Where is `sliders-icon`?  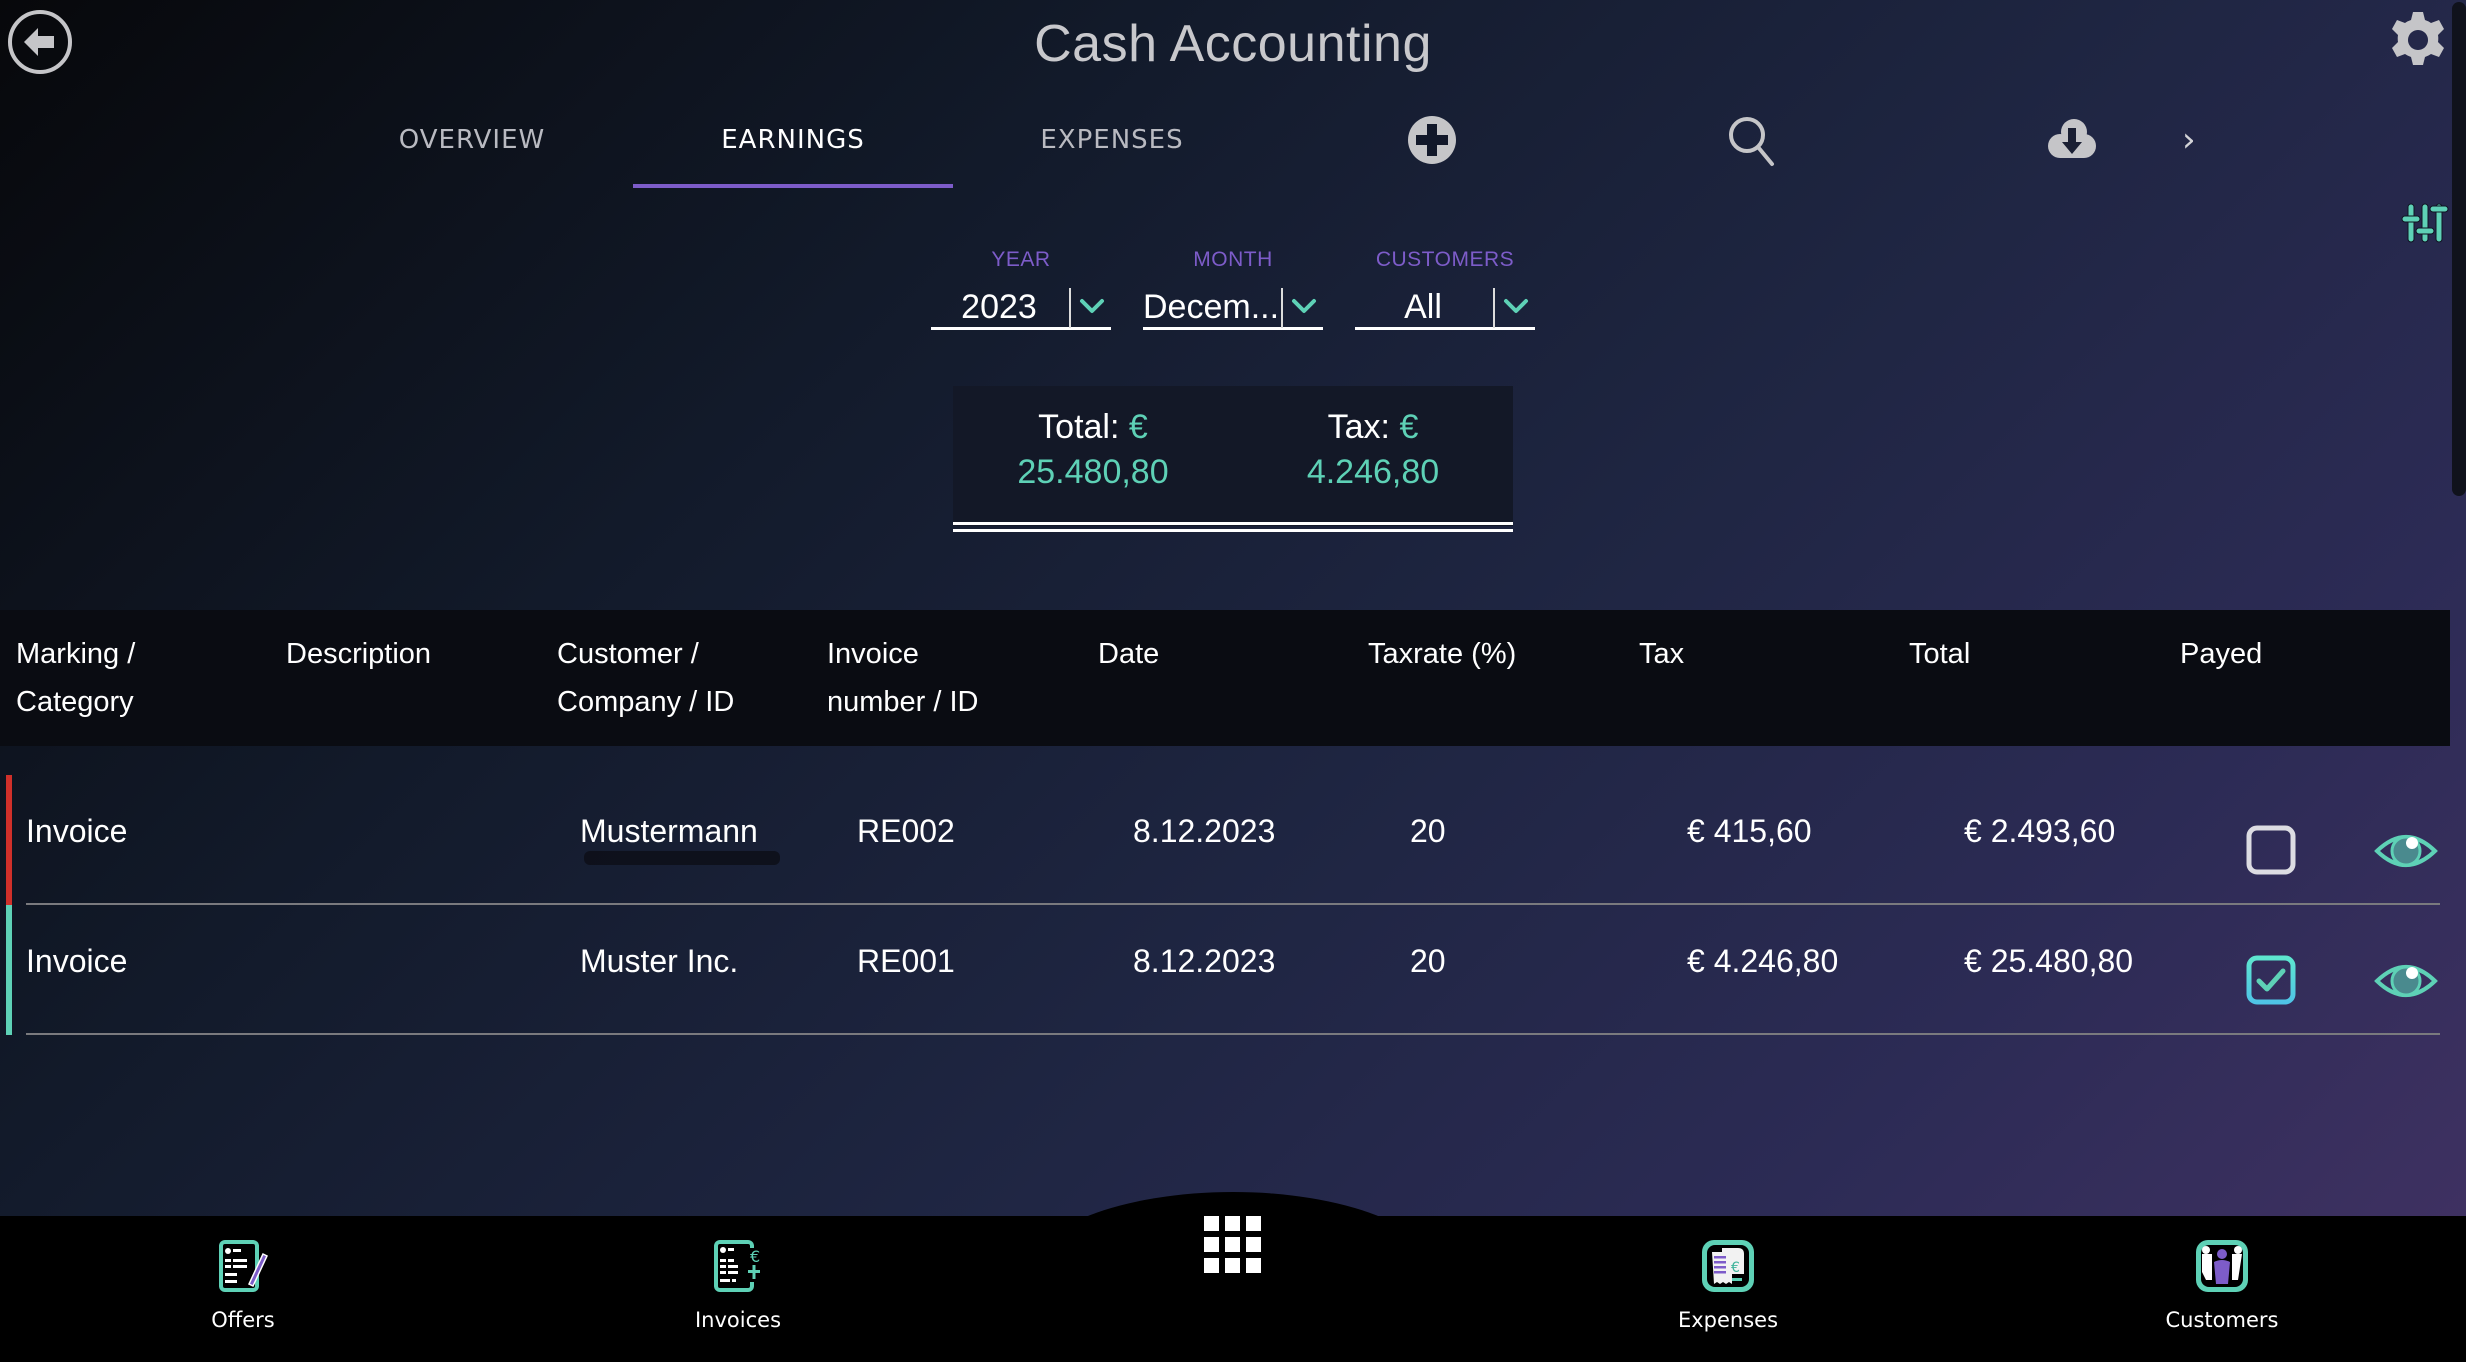
sliders-icon is located at coordinates (2425, 223).